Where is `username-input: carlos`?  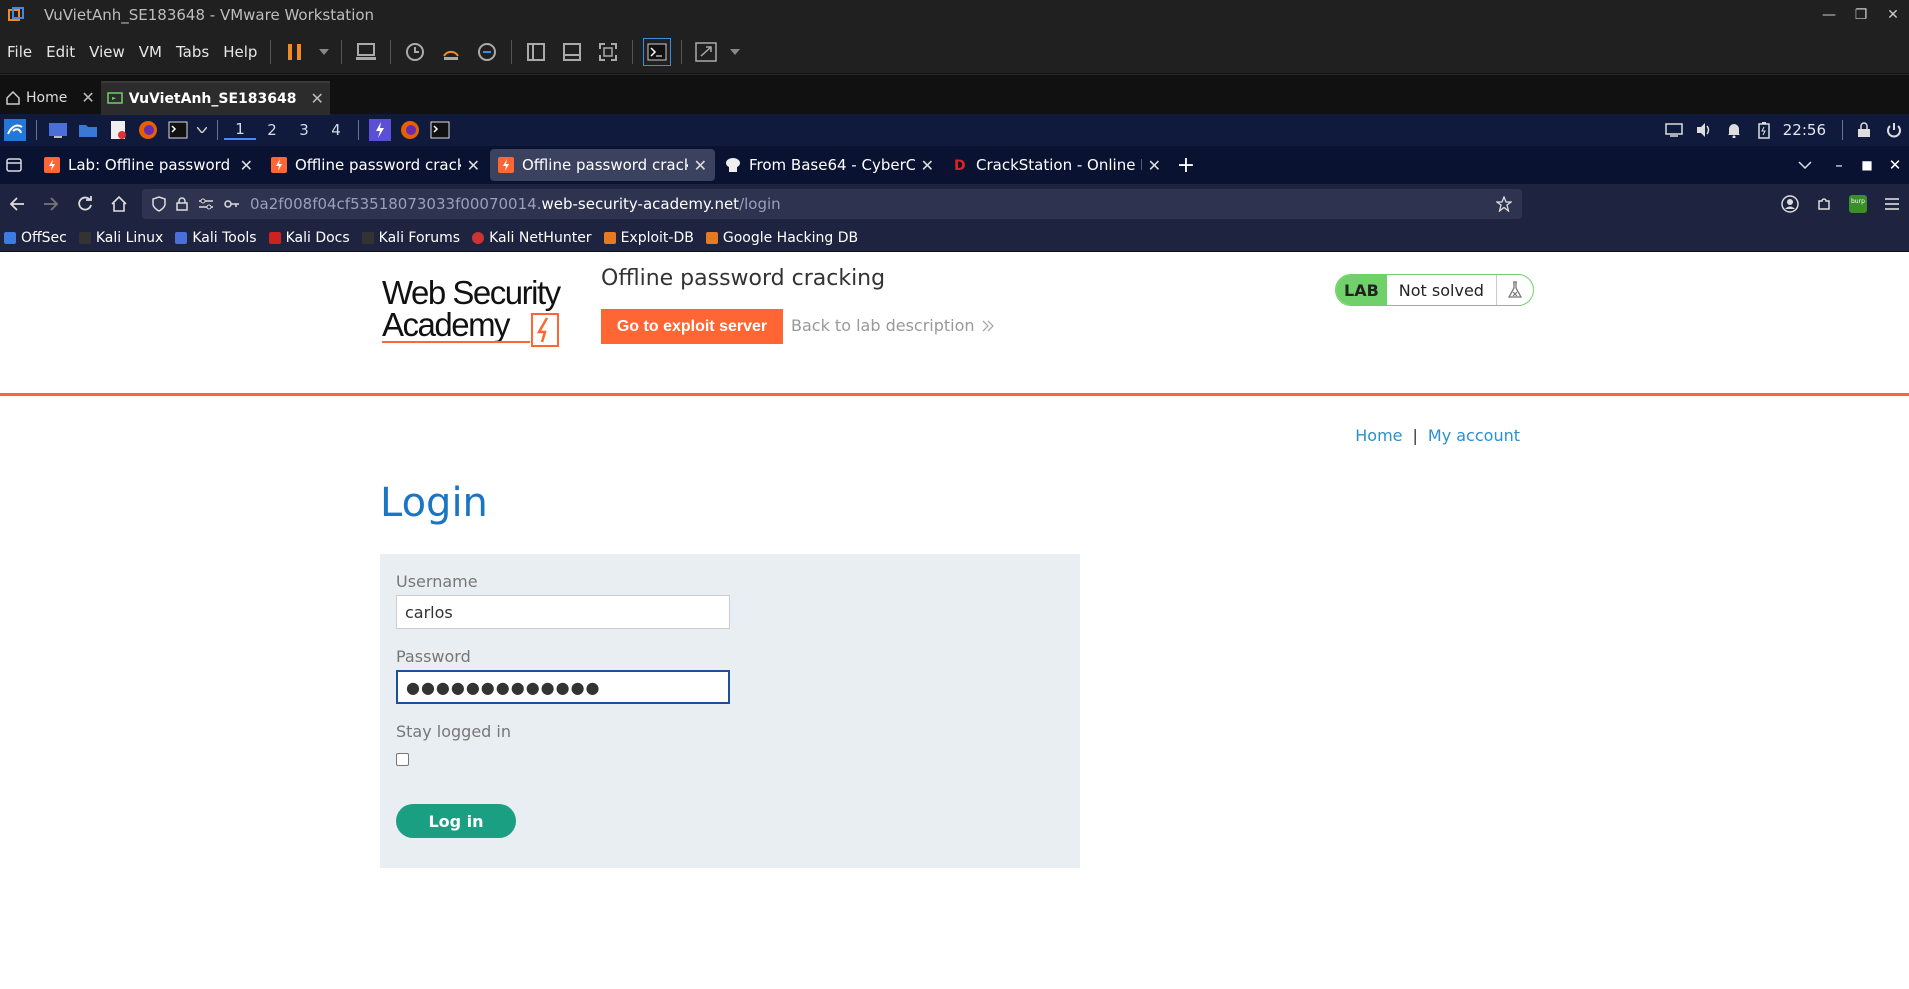
username-input: carlos is located at coordinates (563, 612).